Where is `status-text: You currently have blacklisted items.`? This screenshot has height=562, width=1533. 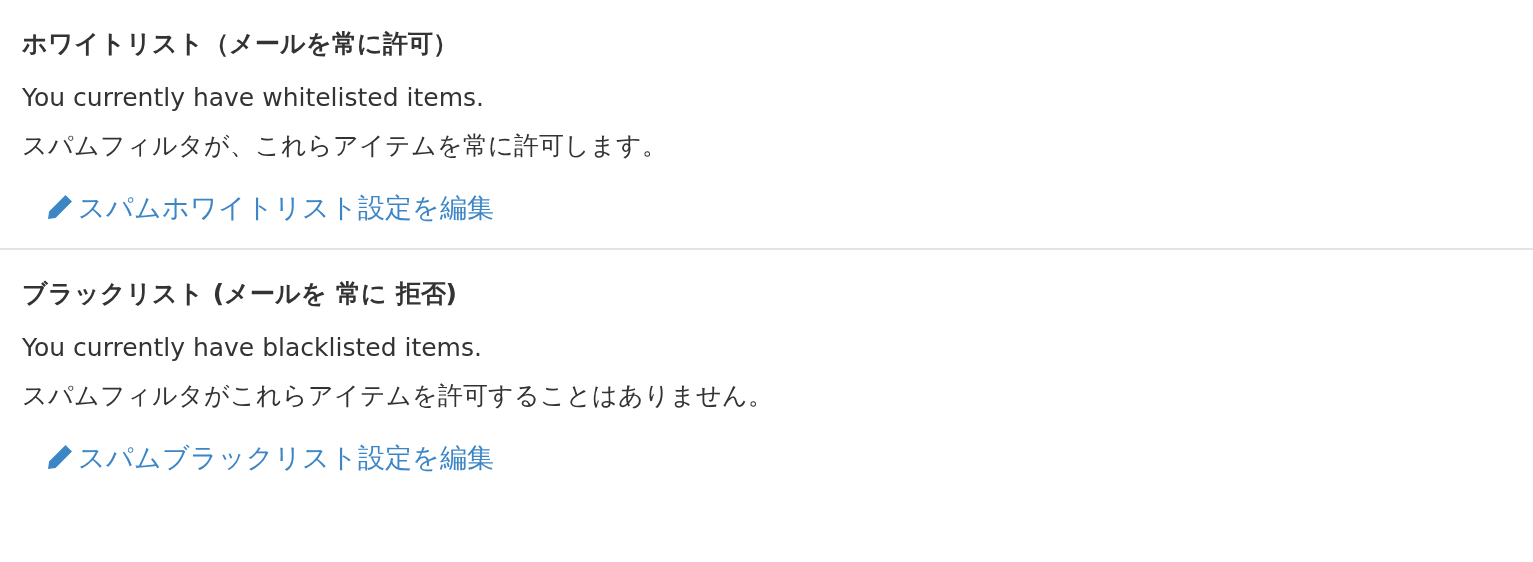
status-text: You currently have blacklisted items. is located at coordinates (252, 348).